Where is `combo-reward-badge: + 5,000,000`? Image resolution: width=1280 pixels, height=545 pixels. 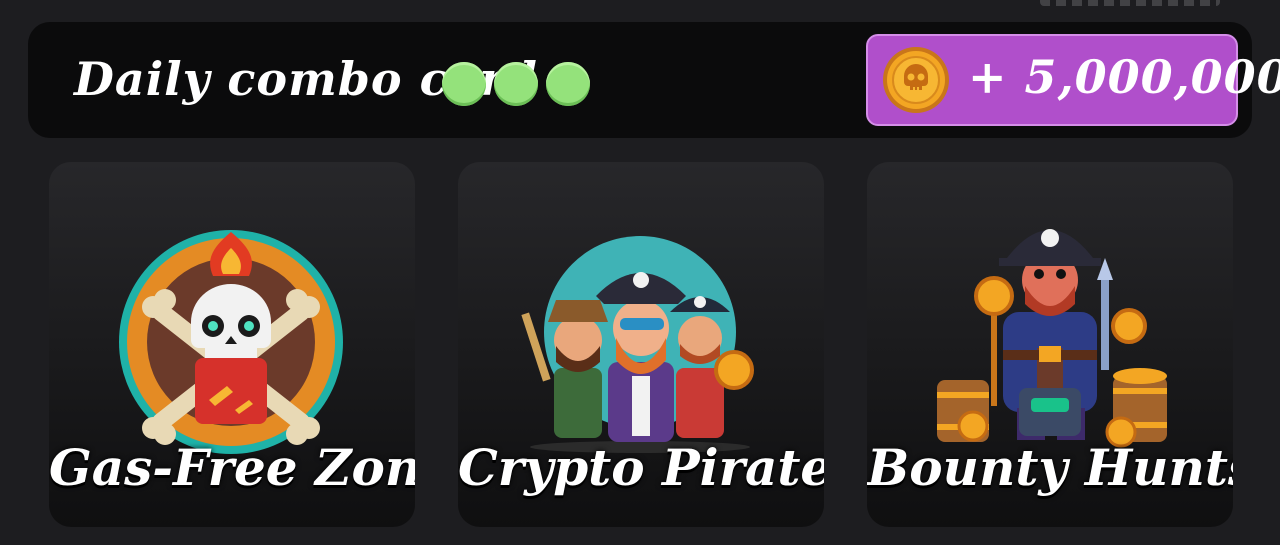 combo-reward-badge: + 5,000,000 is located at coordinates (1073, 80).